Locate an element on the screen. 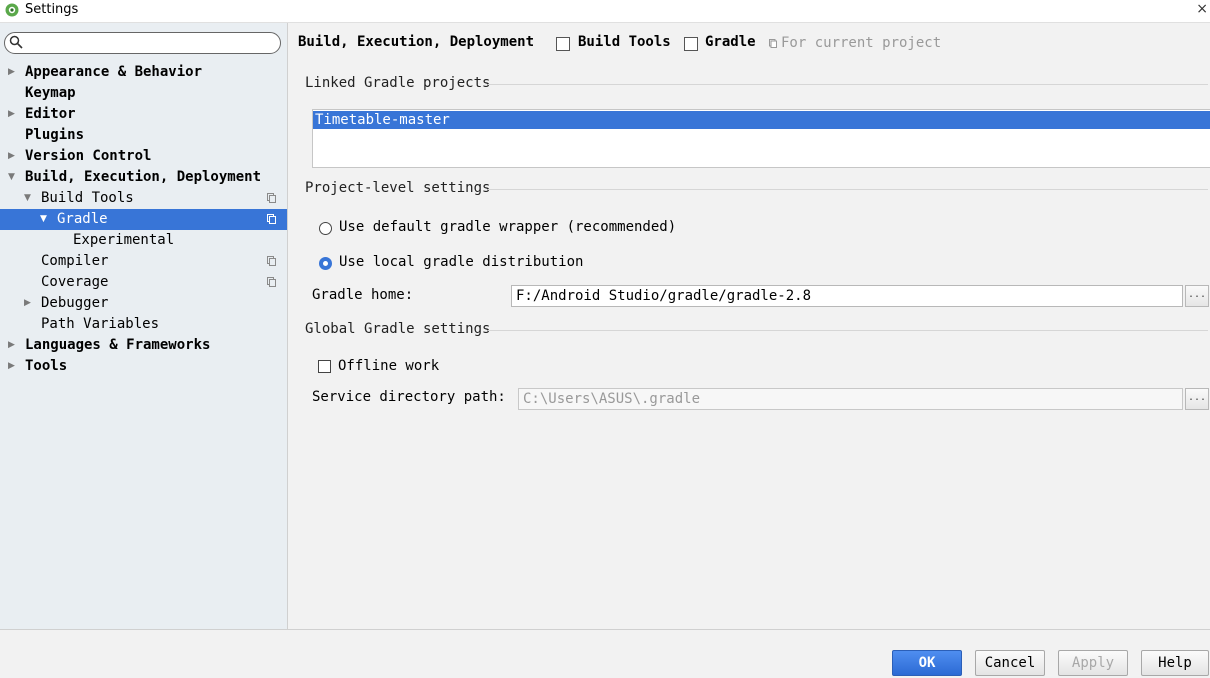 The width and height of the screenshot is (1210, 678). tree-item-label: Build, Execution, Deployment is located at coordinates (143, 177).